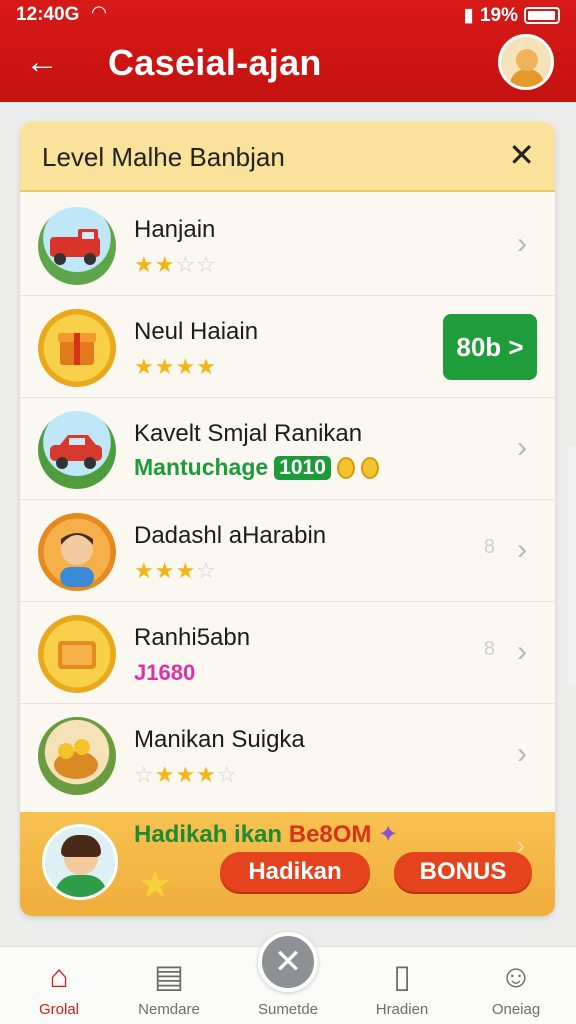  I want to click on status-time: 12:40G, so click(48, 14).